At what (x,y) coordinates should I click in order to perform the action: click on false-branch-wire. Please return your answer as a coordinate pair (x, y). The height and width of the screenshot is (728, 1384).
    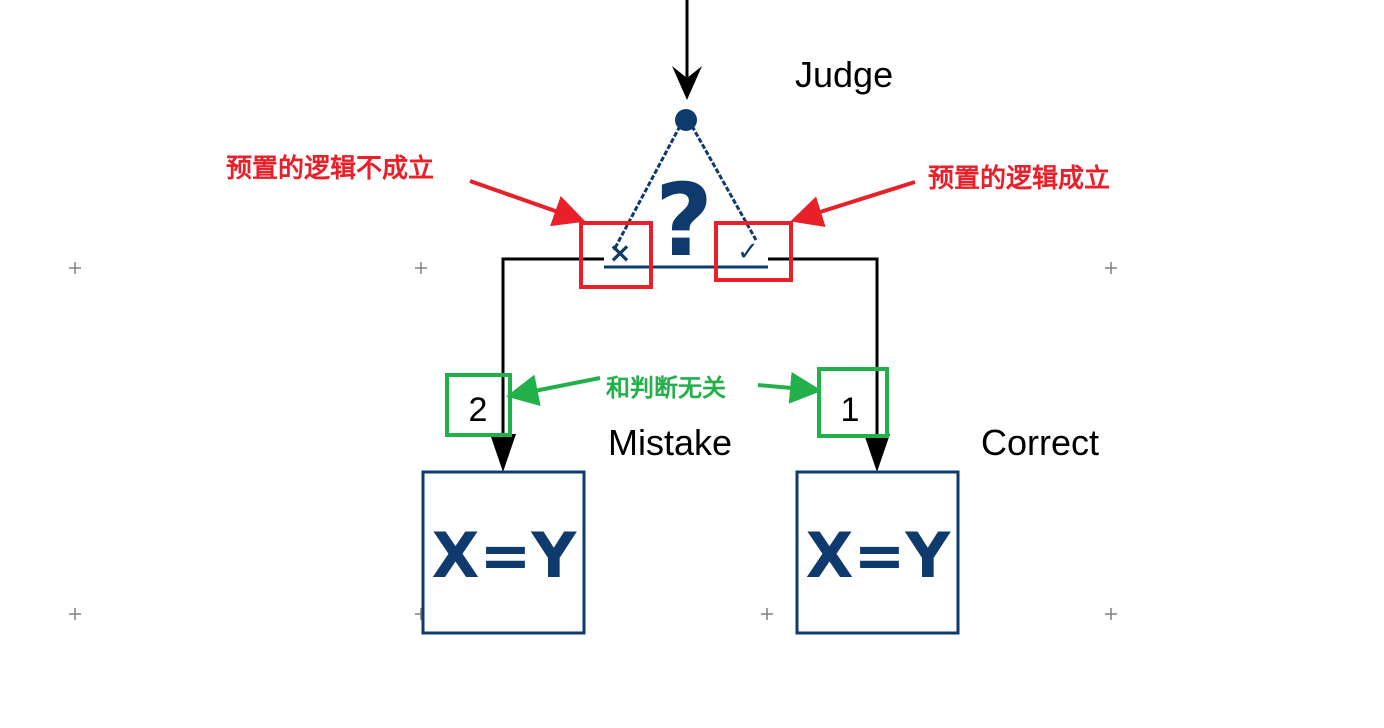
    Looking at the image, I should click on (547, 364).